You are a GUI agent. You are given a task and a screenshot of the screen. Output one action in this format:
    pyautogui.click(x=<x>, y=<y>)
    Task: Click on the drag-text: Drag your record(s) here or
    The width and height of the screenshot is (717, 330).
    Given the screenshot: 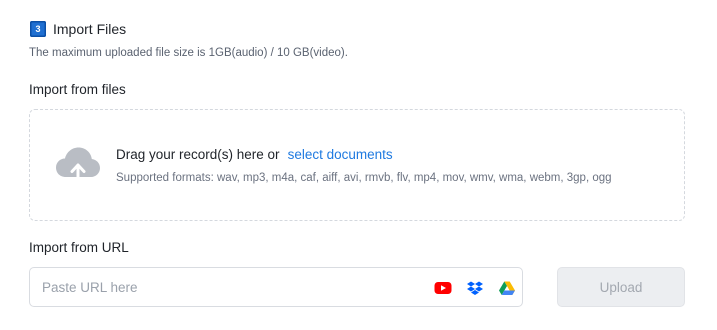 What is the action you would take?
    pyautogui.click(x=198, y=154)
    